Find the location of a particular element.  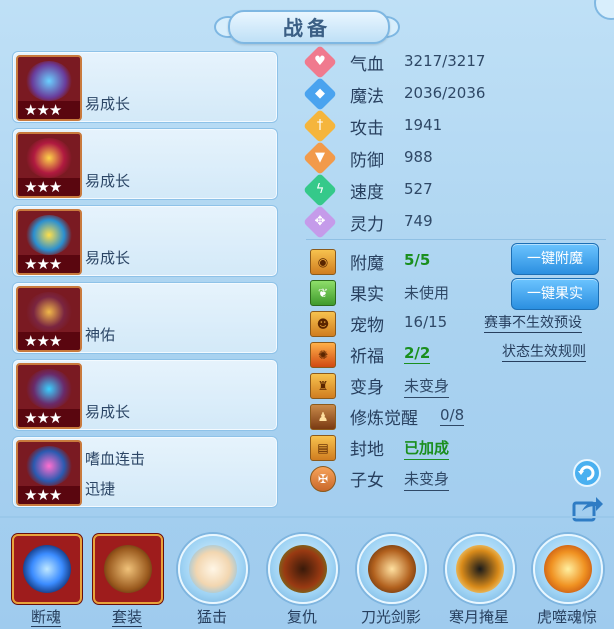

stat-row-attack: † 攻击 1941 is located at coordinates (454, 126).